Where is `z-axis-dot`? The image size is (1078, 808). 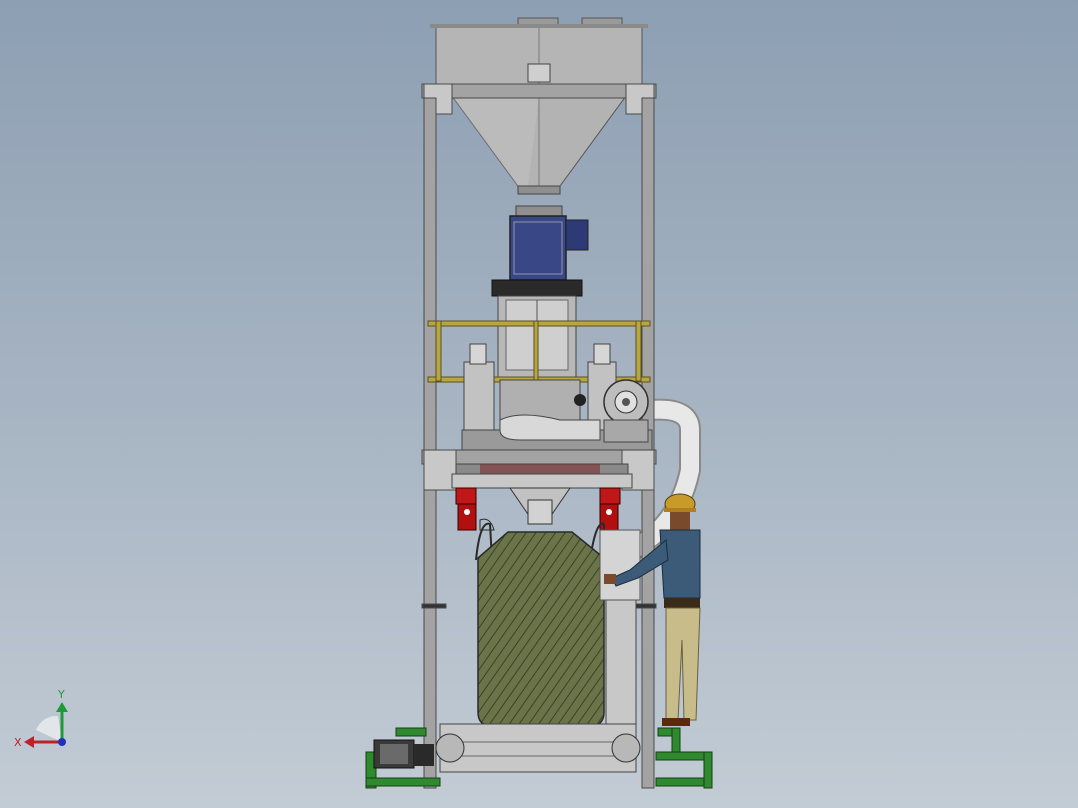
z-axis-dot is located at coordinates (62, 742).